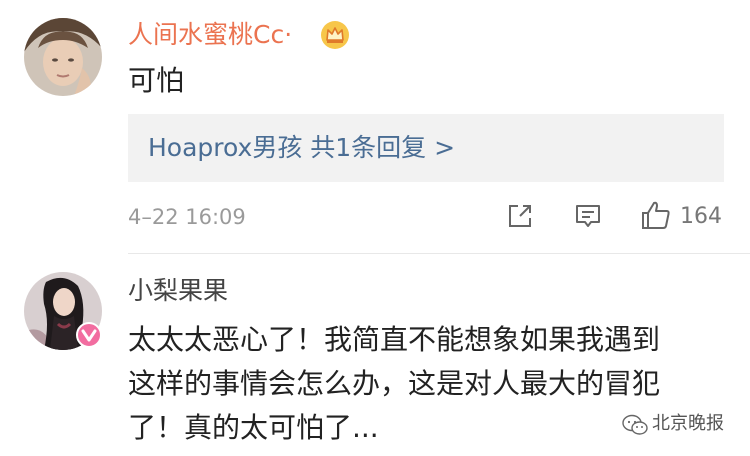  What do you see at coordinates (335, 35) in the screenshot?
I see `crown-icon` at bounding box center [335, 35].